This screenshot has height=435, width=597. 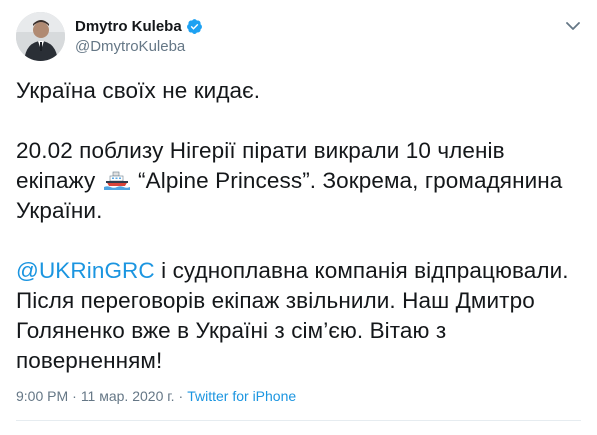 I want to click on author-names: Dmytro Kuleba @DmytroKuleba, so click(x=139, y=36).